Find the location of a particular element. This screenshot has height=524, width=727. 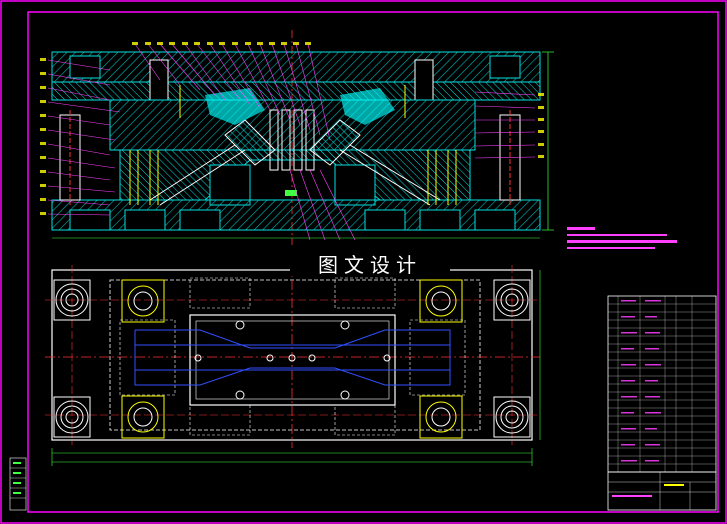

parts-list-table is located at coordinates (662, 384).